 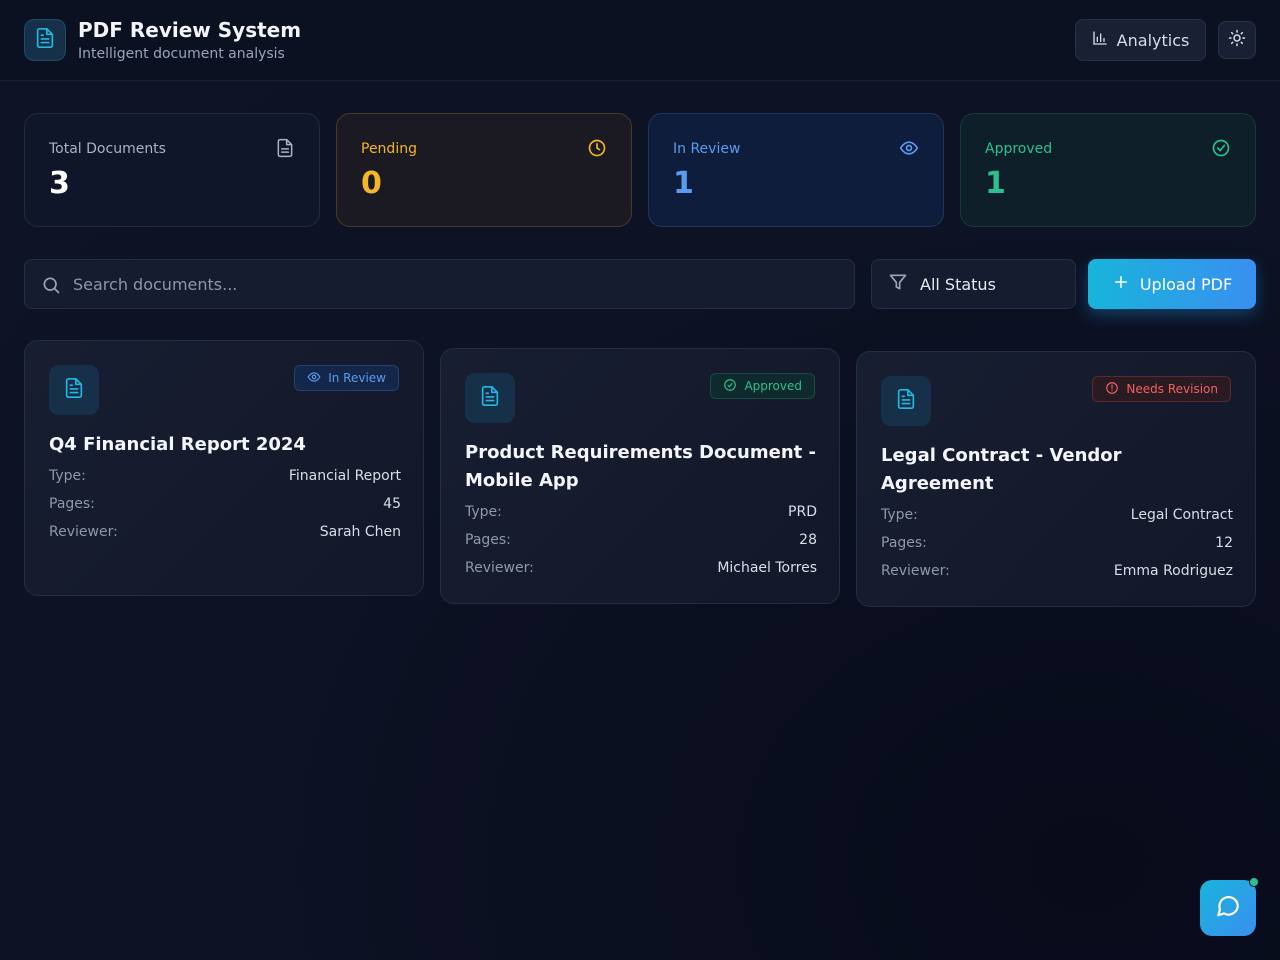 I want to click on type-value: Financial Report, so click(x=344, y=476).